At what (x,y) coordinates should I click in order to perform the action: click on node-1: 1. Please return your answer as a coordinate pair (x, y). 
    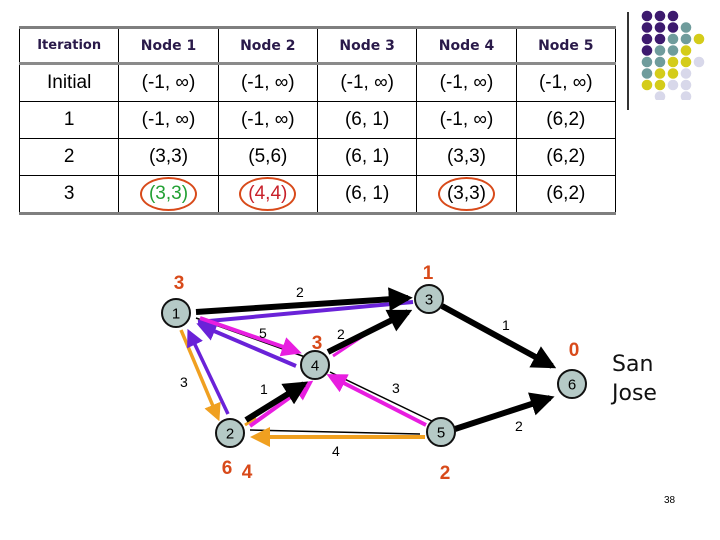
    Looking at the image, I should click on (176, 313).